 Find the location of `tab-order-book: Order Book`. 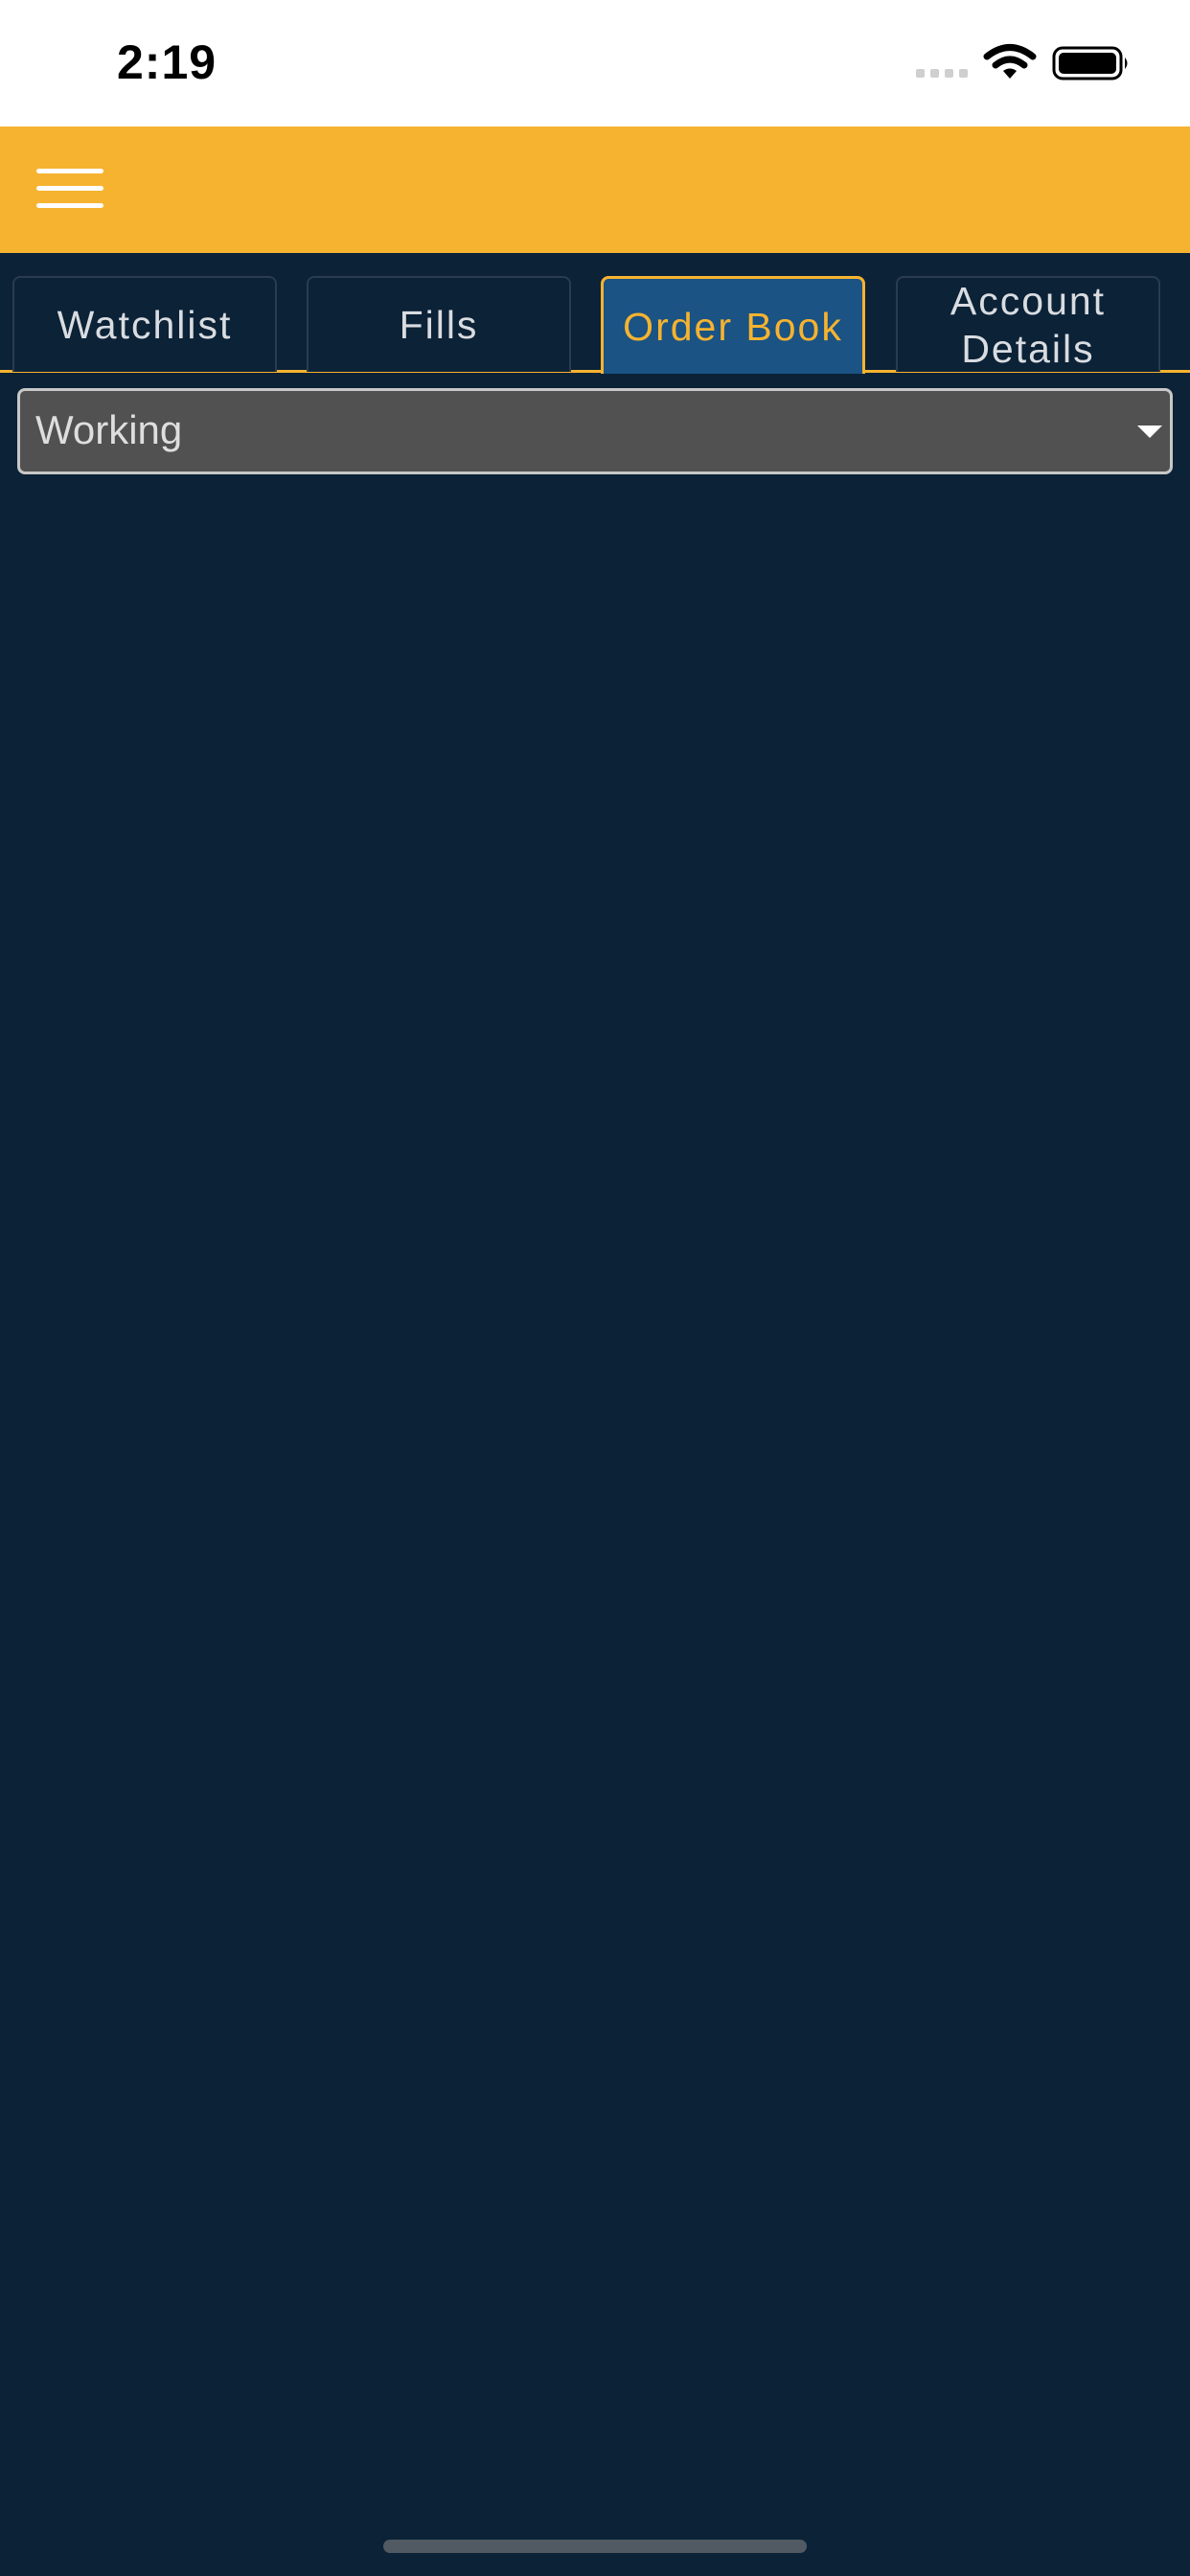

tab-order-book: Order Book is located at coordinates (733, 325).